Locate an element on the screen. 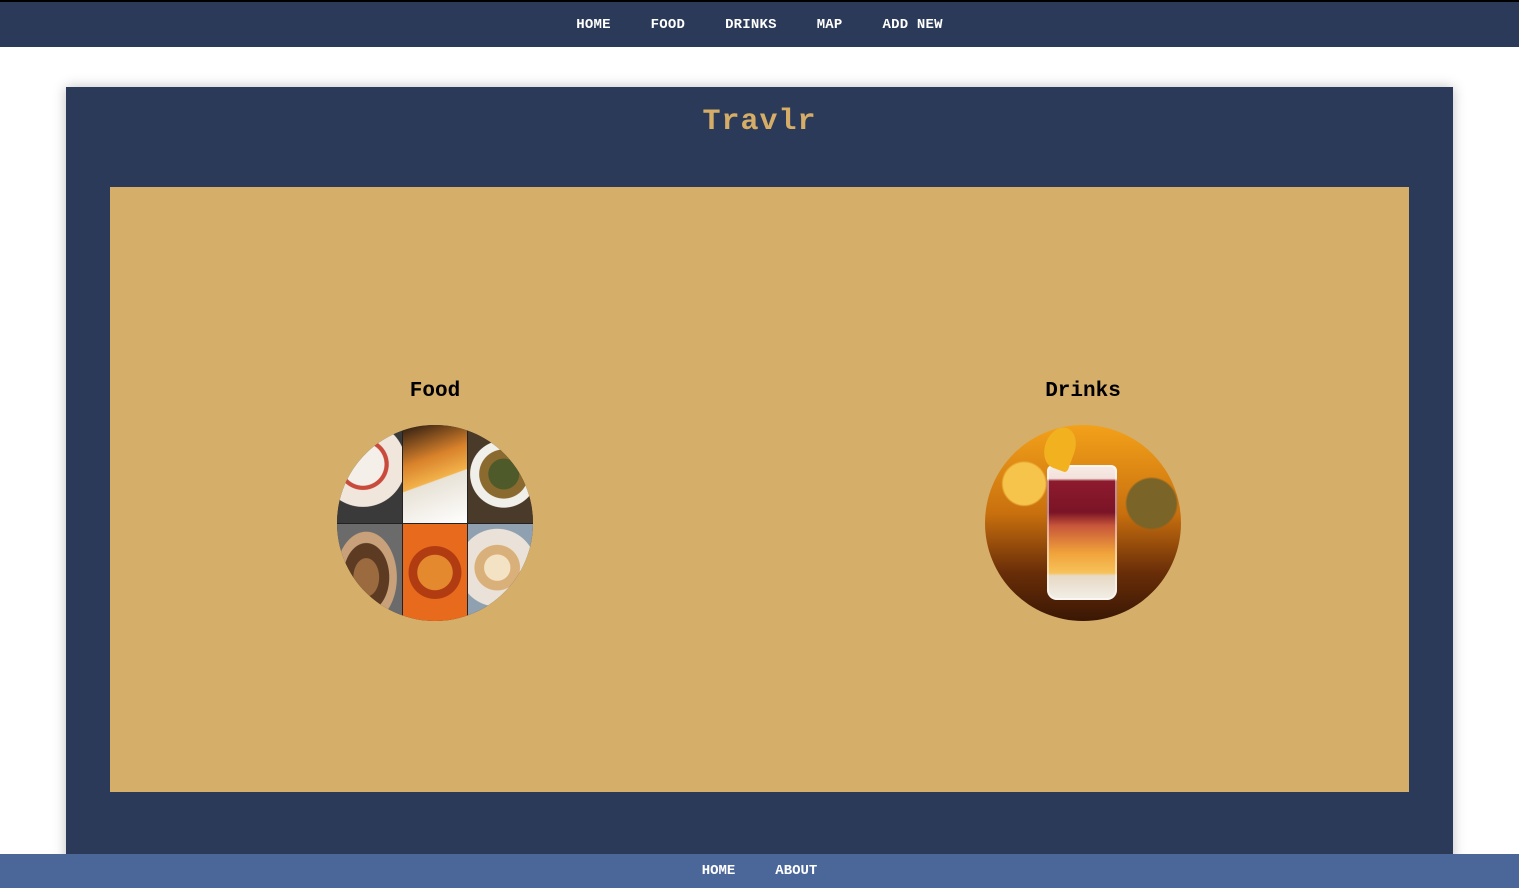 The width and height of the screenshot is (1519, 888). nav-map-link: MAP is located at coordinates (830, 25).